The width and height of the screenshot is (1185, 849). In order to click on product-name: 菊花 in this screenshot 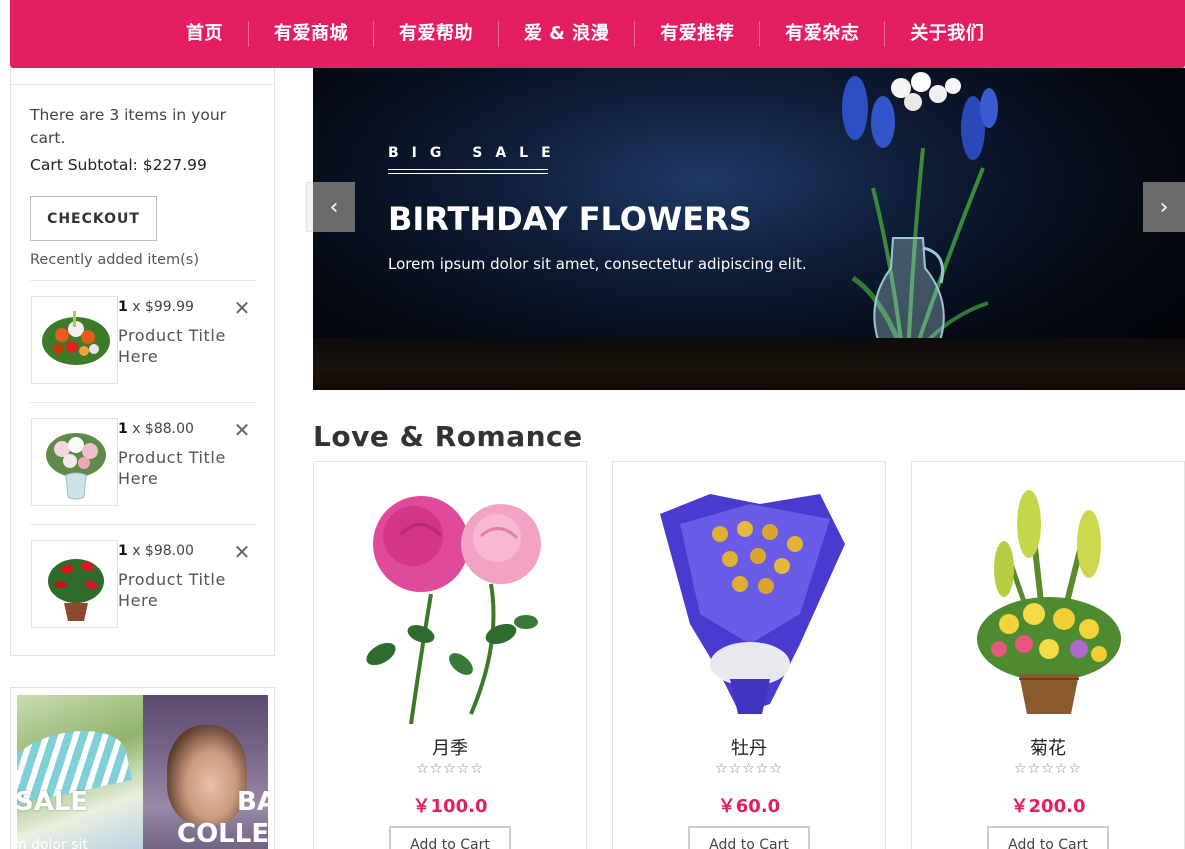, I will do `click(1048, 747)`.